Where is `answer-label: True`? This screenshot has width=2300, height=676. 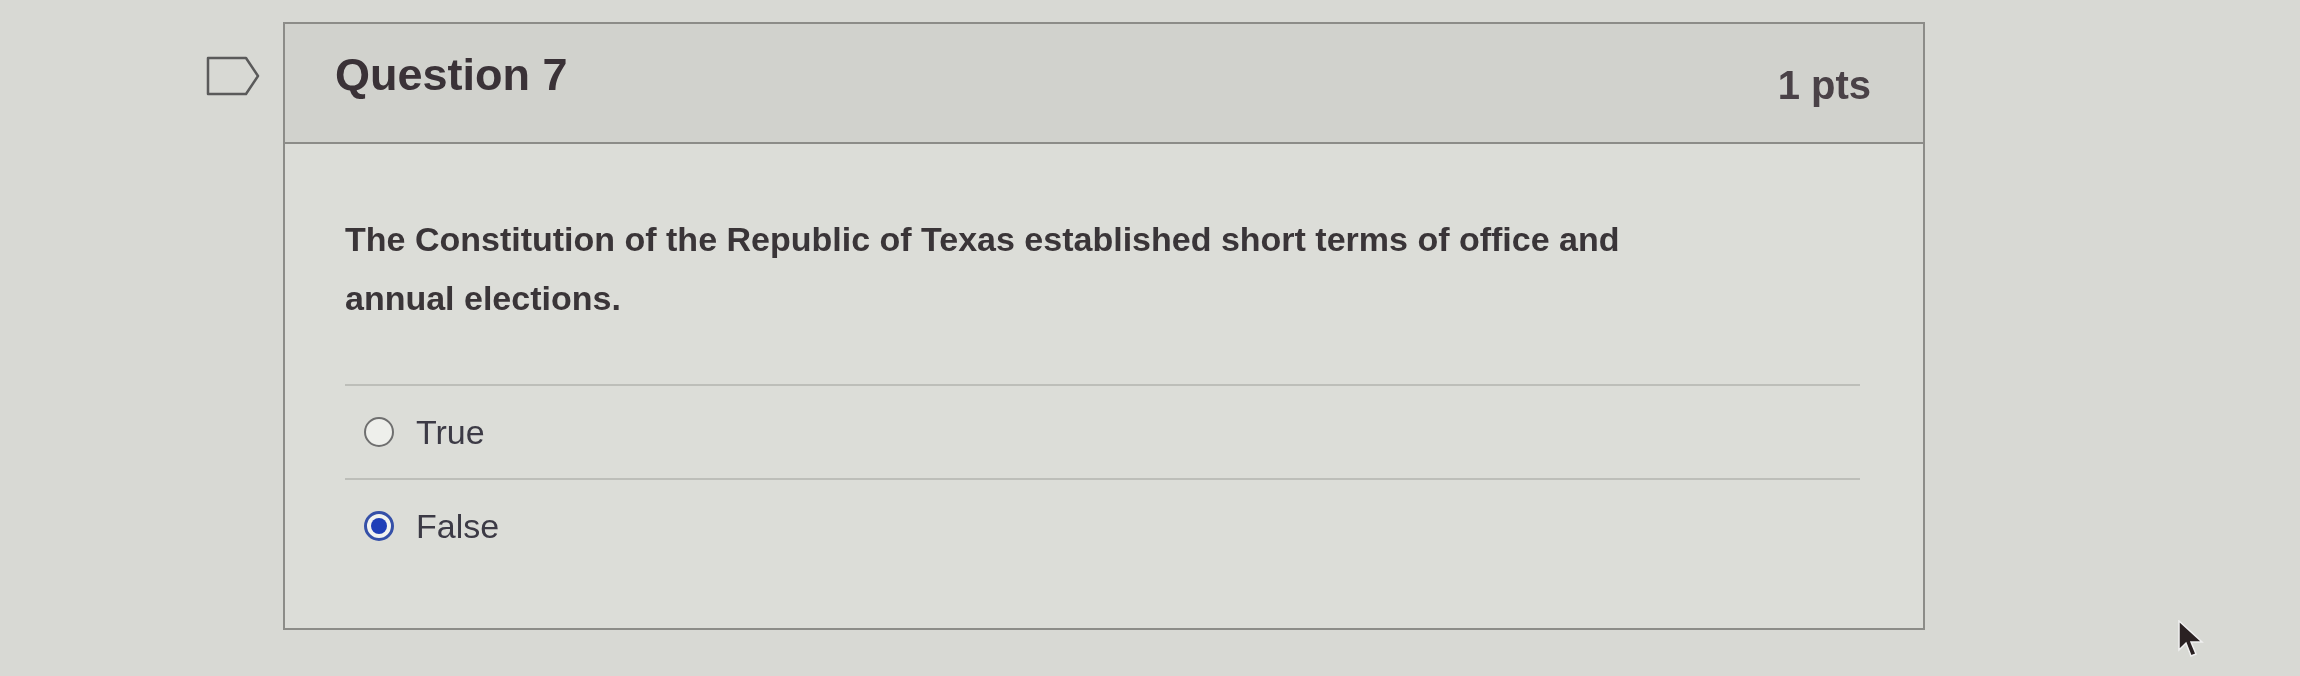 answer-label: True is located at coordinates (450, 432).